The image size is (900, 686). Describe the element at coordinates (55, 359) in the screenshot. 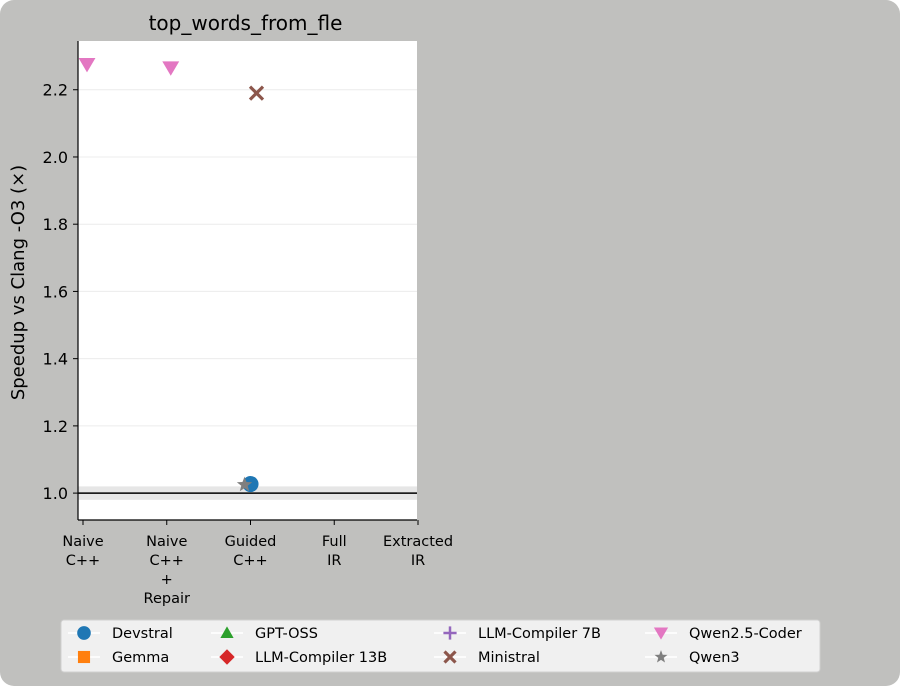

I see `y-tick-label: 1.4` at that location.